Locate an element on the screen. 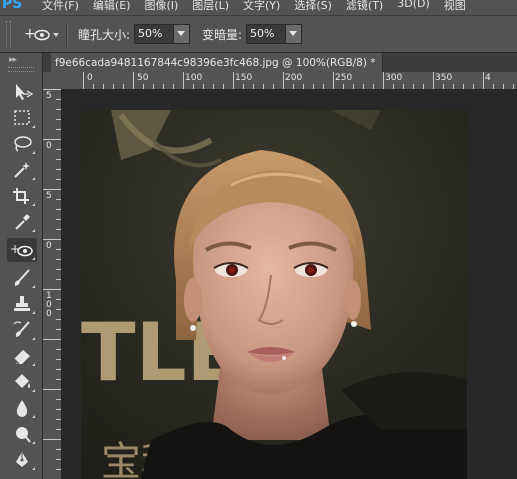  eyedropper-tool is located at coordinates (22, 222).